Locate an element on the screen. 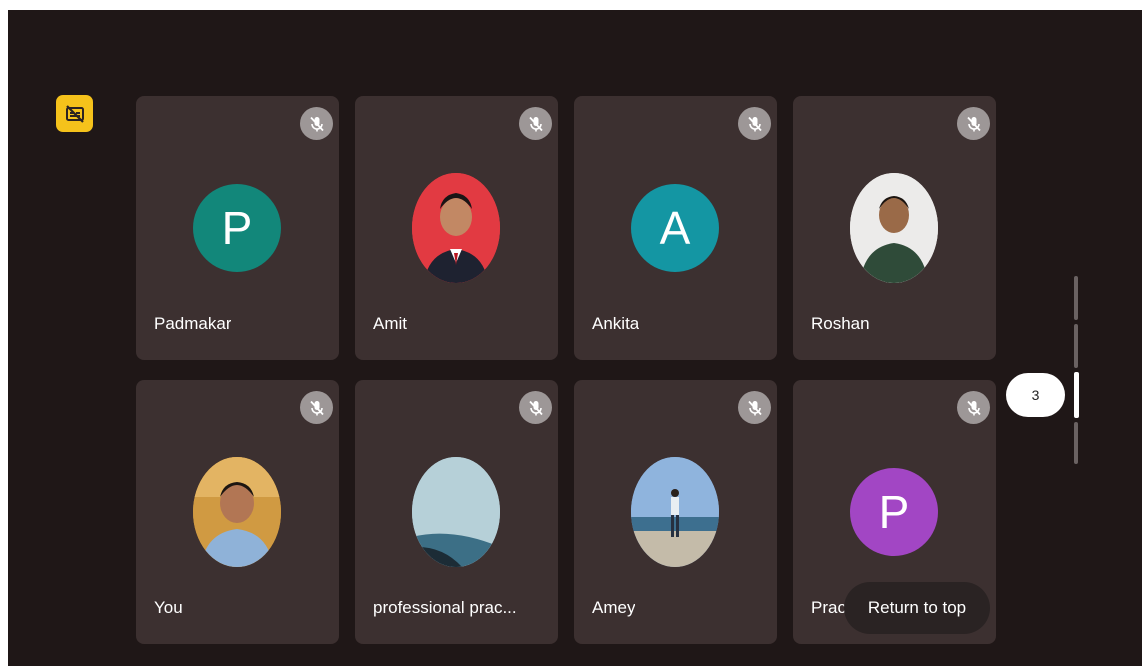 This screenshot has width=1142, height=666. participant-name: Roshan is located at coordinates (840, 323).